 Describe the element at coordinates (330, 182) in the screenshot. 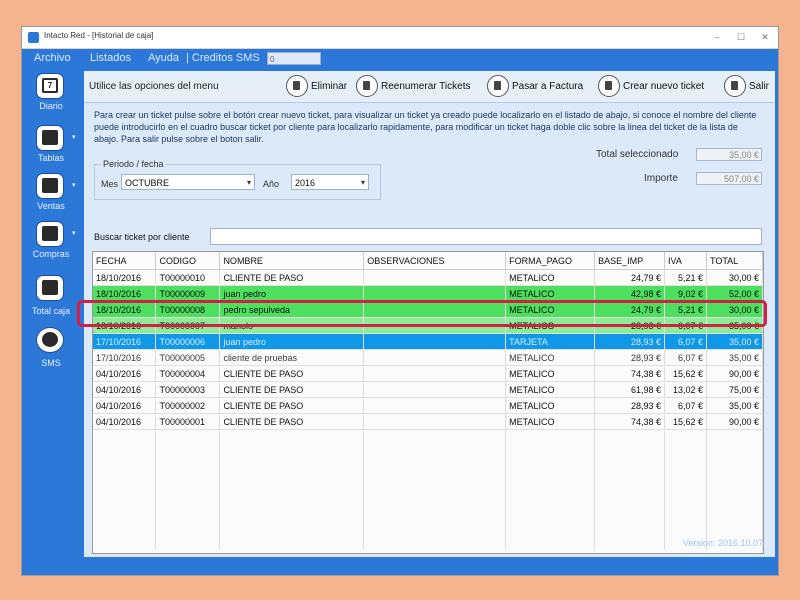

I see `year-select: 2016 ▾` at that location.